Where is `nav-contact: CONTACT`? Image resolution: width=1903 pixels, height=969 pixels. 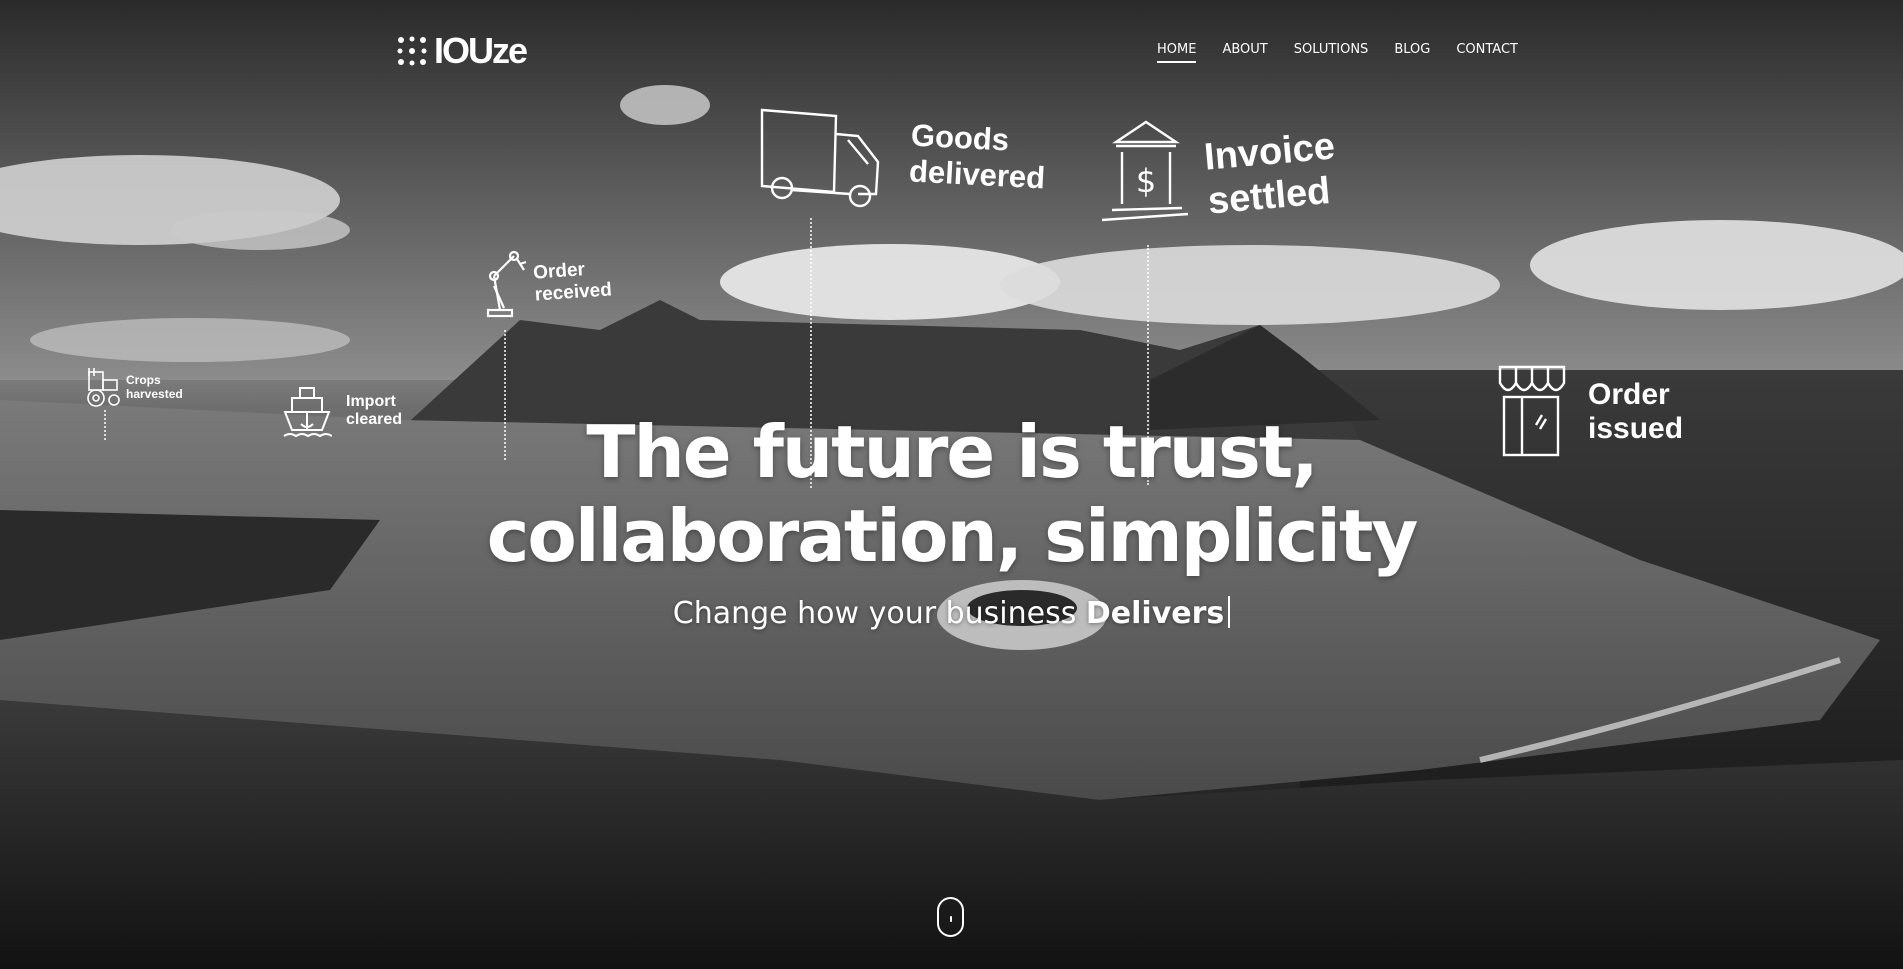 nav-contact: CONTACT is located at coordinates (1487, 52).